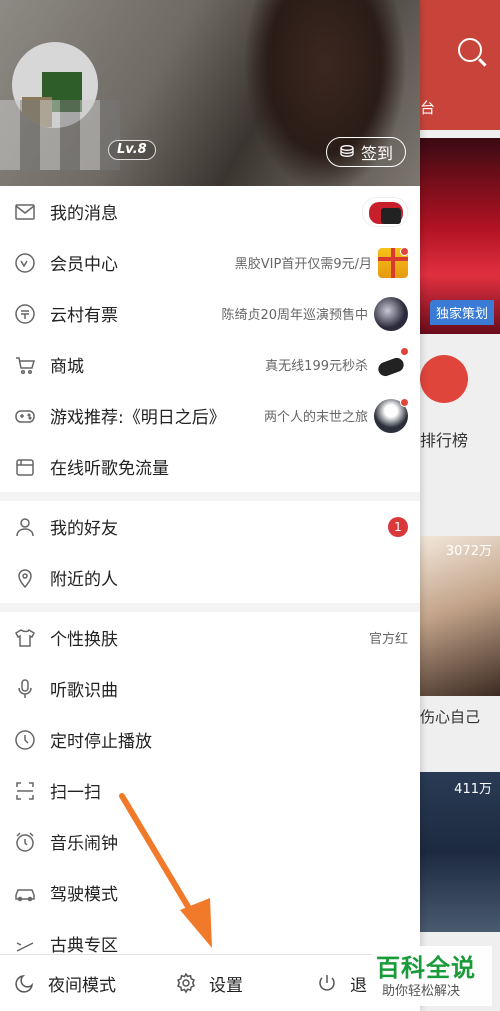 The image size is (500, 1011). I want to click on menu-item-song-recognition: 听歌识曲, so click(210, 688).